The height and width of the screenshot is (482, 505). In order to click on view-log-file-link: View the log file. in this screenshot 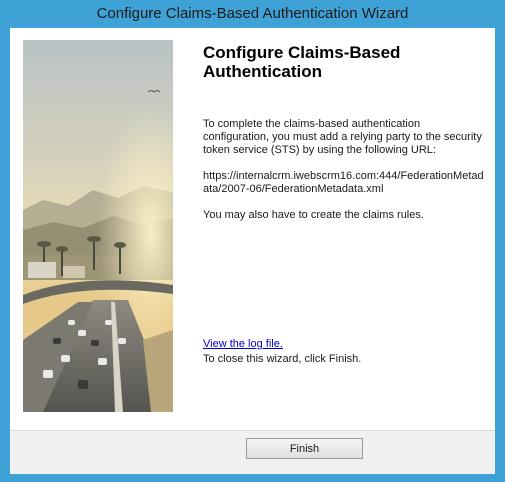, I will do `click(243, 344)`.